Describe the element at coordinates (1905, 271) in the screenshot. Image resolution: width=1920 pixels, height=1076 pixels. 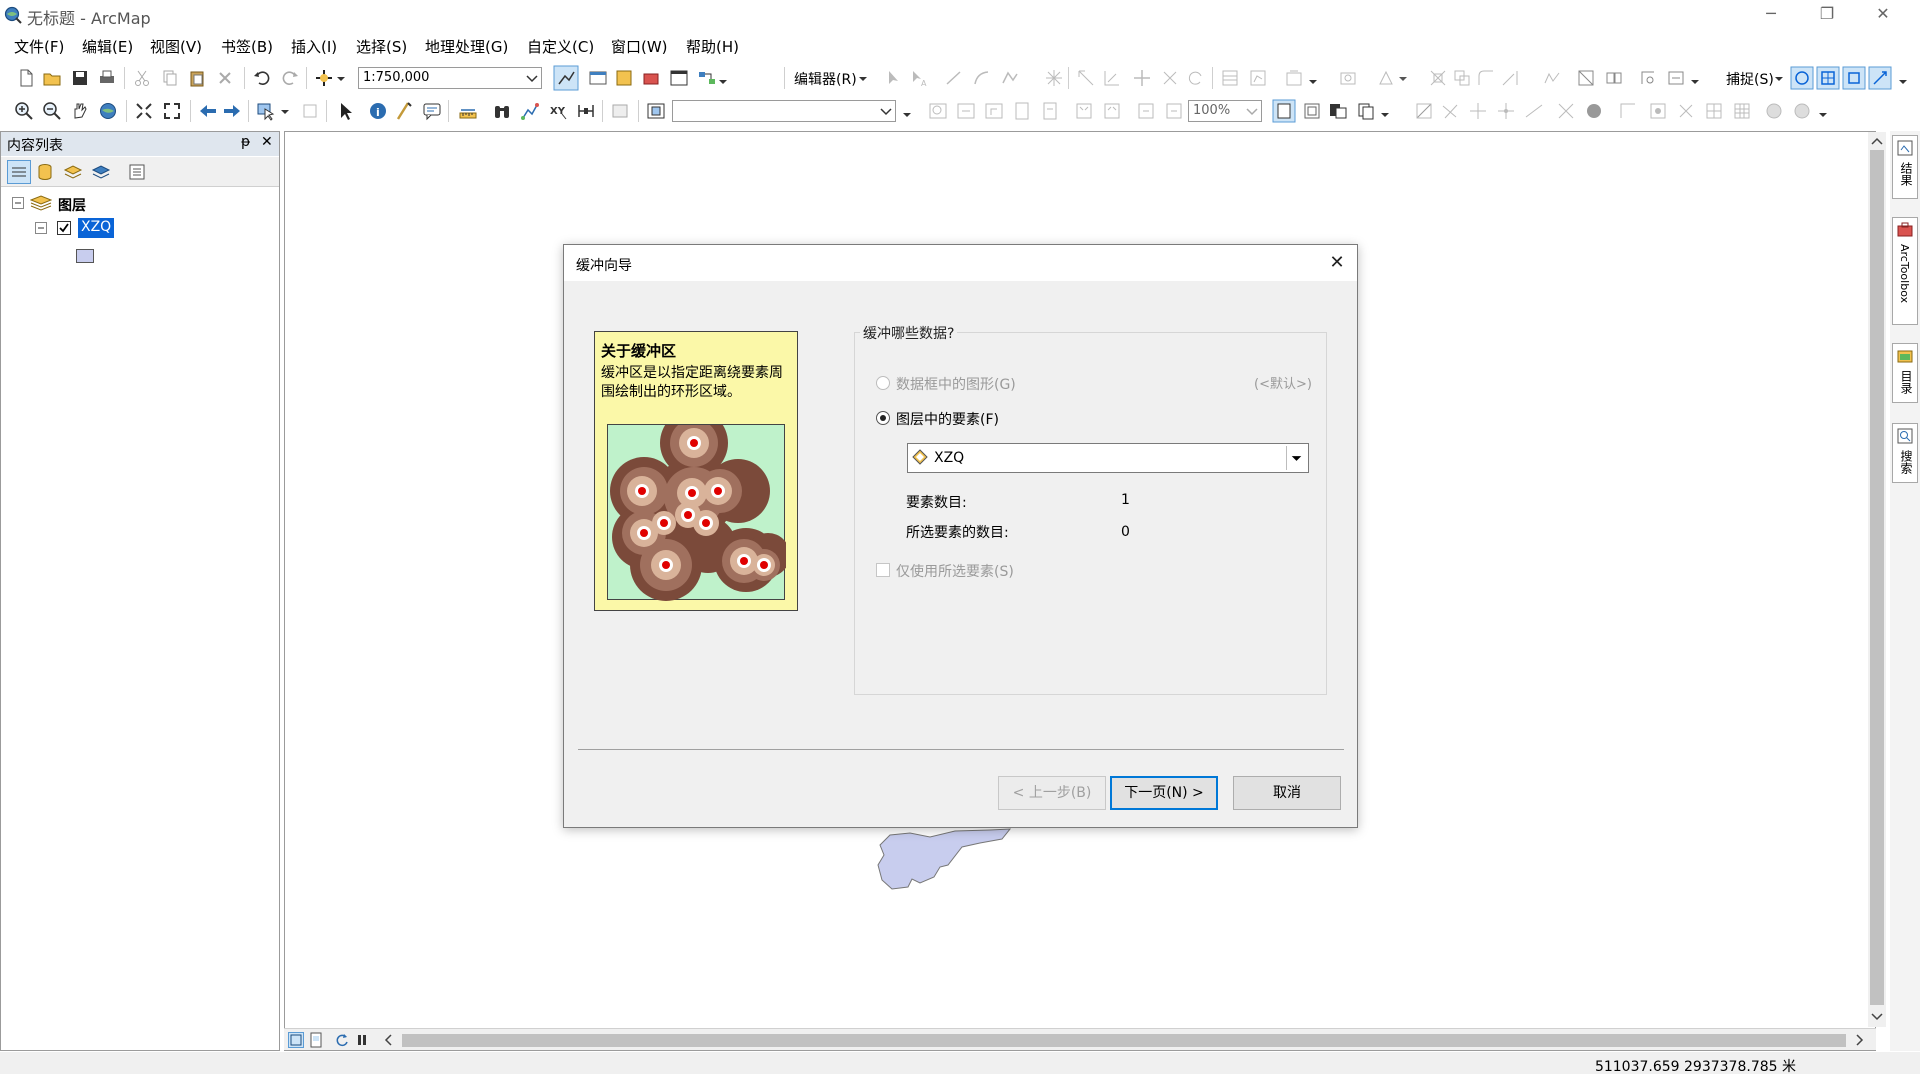
I see `arctoolbox-tab: ArcToolbox` at that location.